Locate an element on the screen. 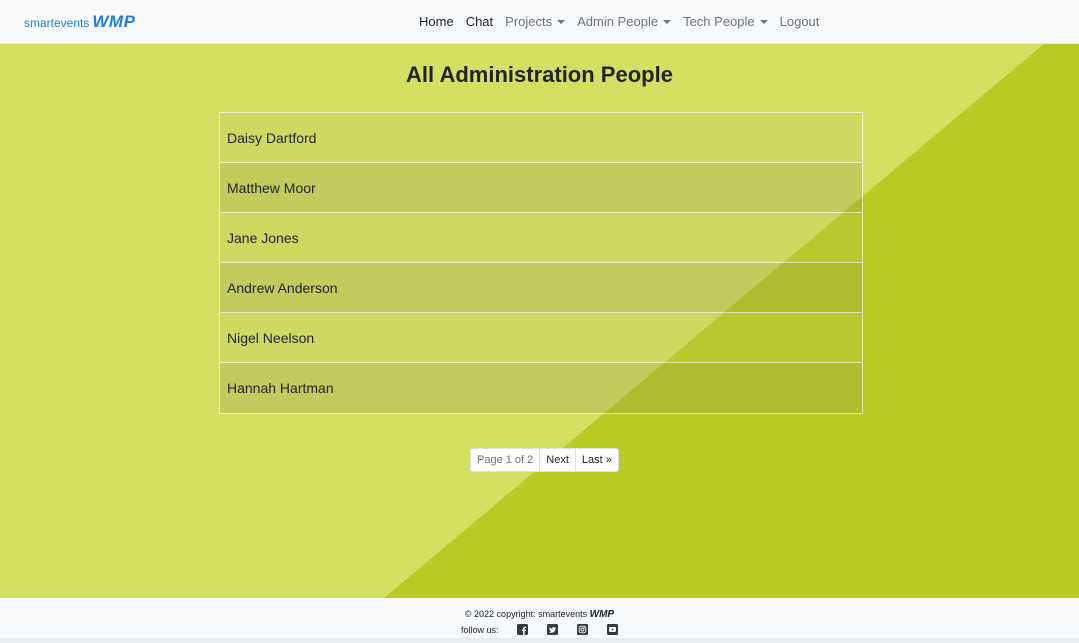 The height and width of the screenshot is (643, 1079). list-item: Nigel Neelson is located at coordinates (541, 338).